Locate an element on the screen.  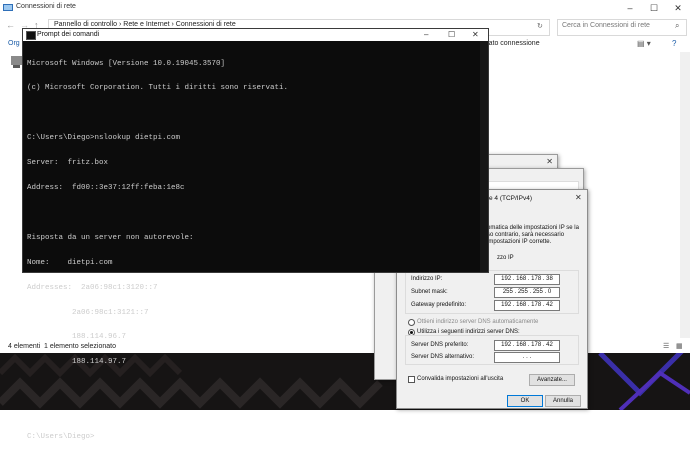
view-options-icon: ▤ ▾ is located at coordinates (644, 43).